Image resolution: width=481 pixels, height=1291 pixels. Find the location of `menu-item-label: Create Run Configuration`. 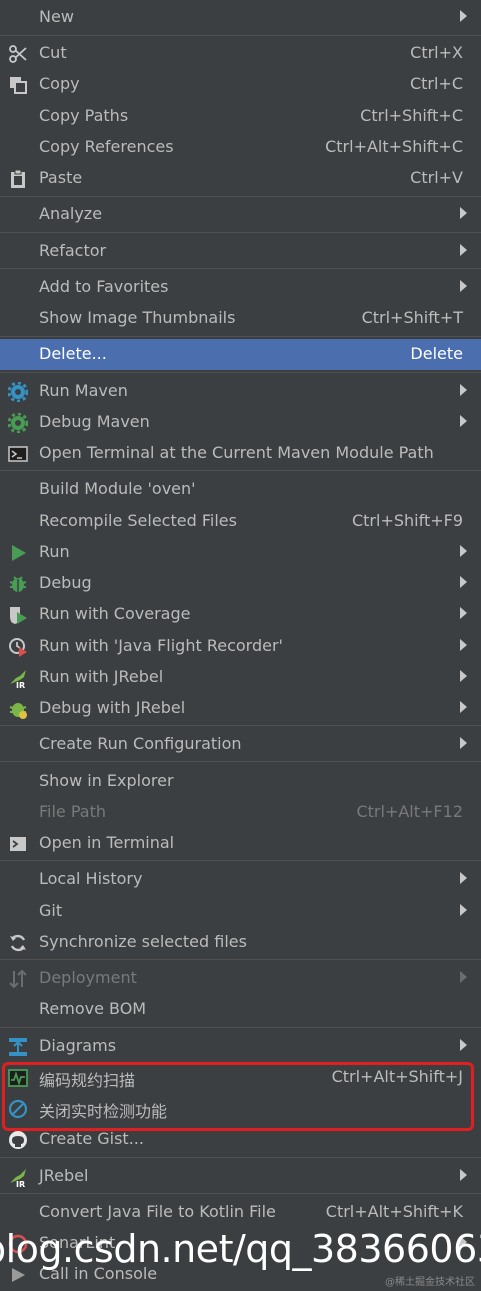

menu-item-label: Create Run Configuration is located at coordinates (140, 743).